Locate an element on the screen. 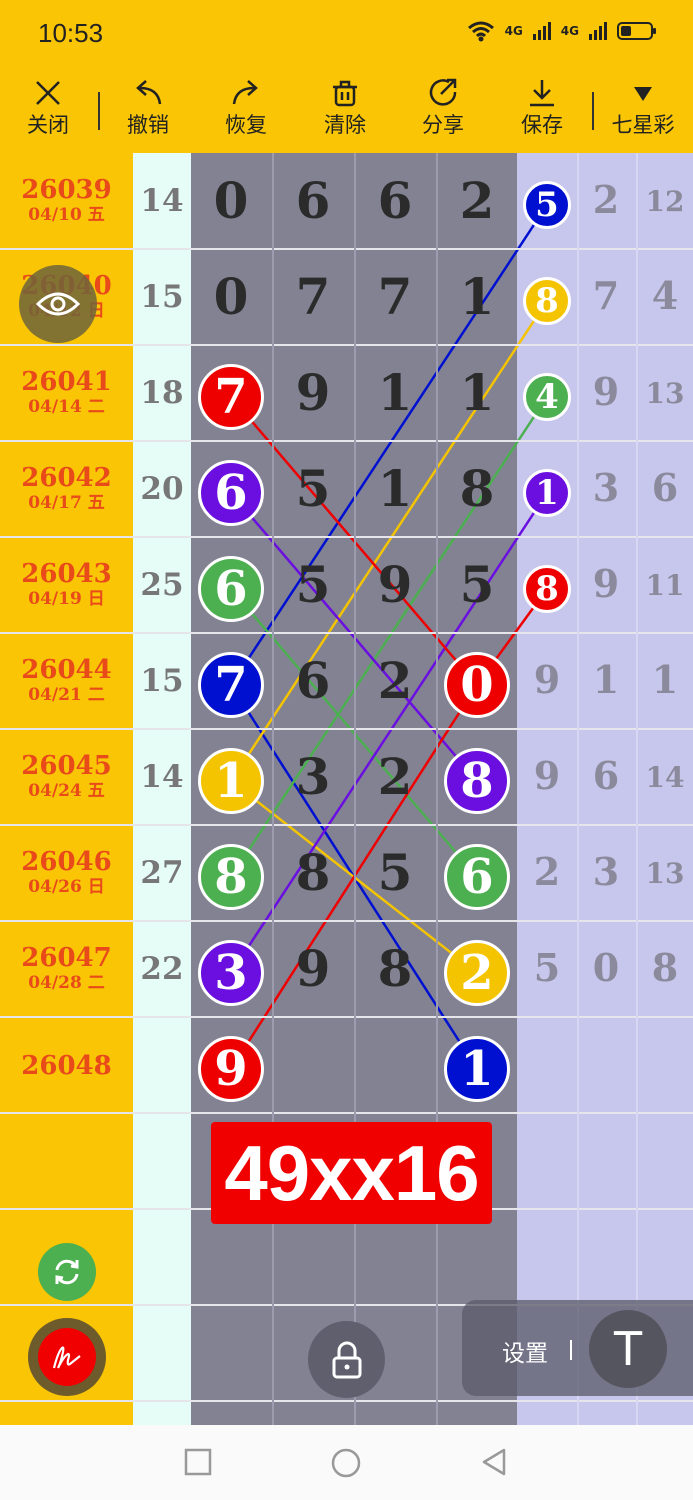  issue-cell: 26045 04/24 五 is located at coordinates (66, 776).